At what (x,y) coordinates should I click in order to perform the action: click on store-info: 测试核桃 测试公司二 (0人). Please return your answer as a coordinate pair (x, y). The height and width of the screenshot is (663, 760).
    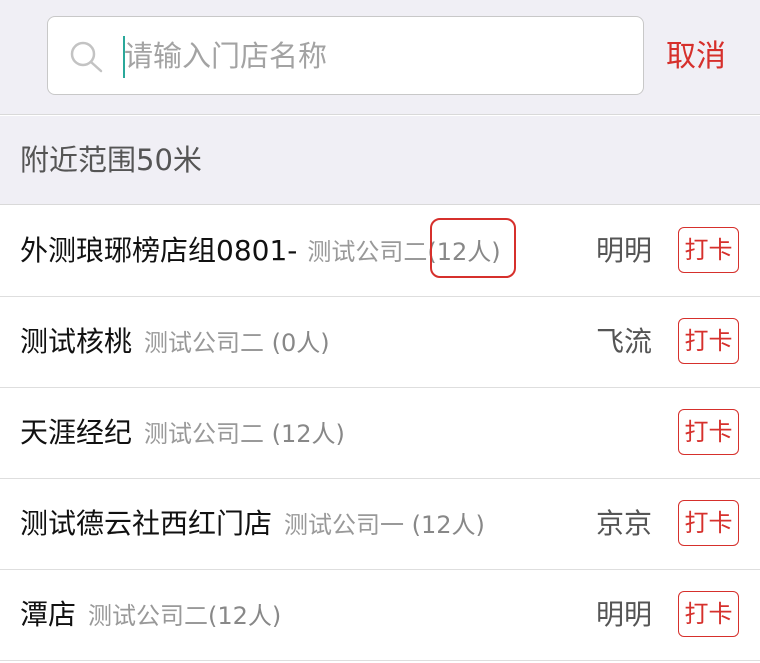
    Looking at the image, I should click on (175, 342).